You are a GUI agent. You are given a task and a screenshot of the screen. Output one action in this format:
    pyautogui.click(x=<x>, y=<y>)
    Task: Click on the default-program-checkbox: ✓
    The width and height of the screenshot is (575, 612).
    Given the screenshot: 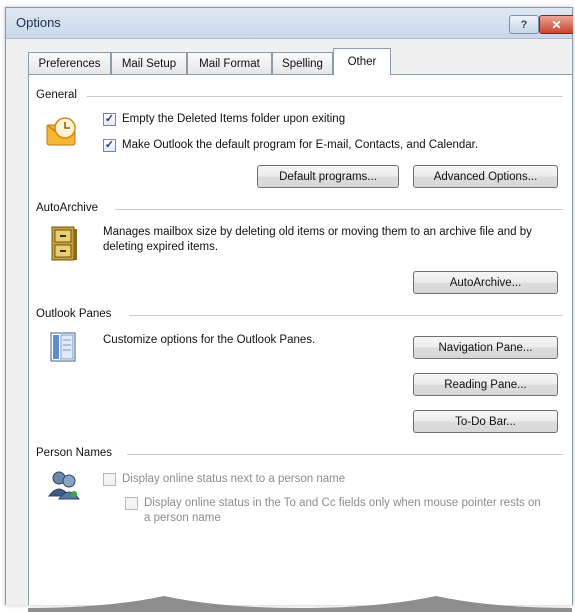 What is the action you would take?
    pyautogui.click(x=109, y=145)
    